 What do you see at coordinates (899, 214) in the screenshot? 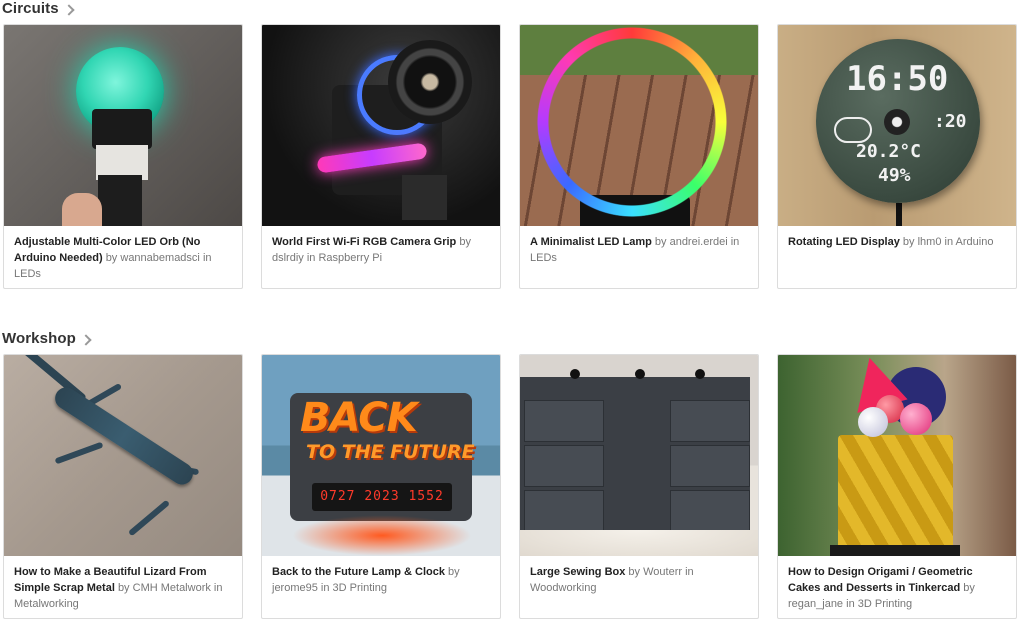
I see `power-wire` at bounding box center [899, 214].